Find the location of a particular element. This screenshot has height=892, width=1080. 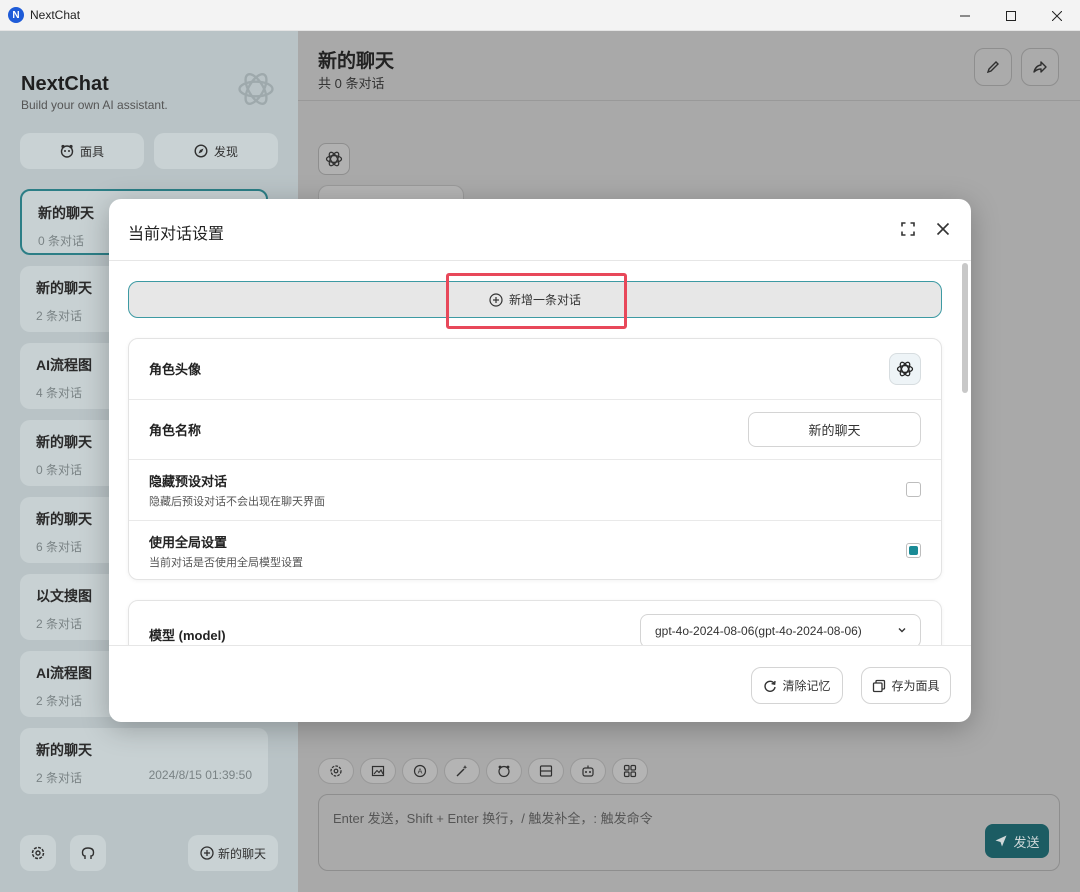

plugin-button is located at coordinates (630, 771).